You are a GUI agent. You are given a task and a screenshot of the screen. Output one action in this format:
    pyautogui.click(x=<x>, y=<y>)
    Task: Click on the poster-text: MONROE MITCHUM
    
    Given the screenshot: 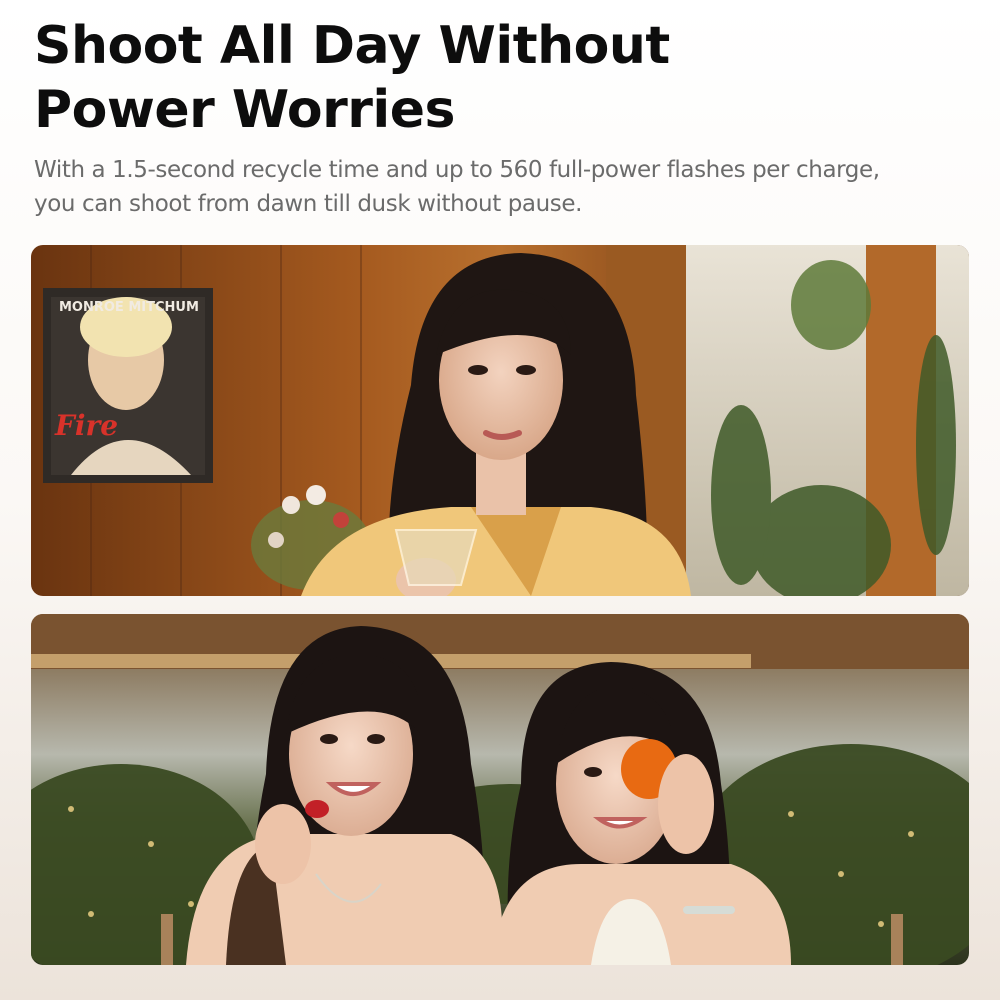 What is the action you would take?
    pyautogui.click(x=129, y=307)
    